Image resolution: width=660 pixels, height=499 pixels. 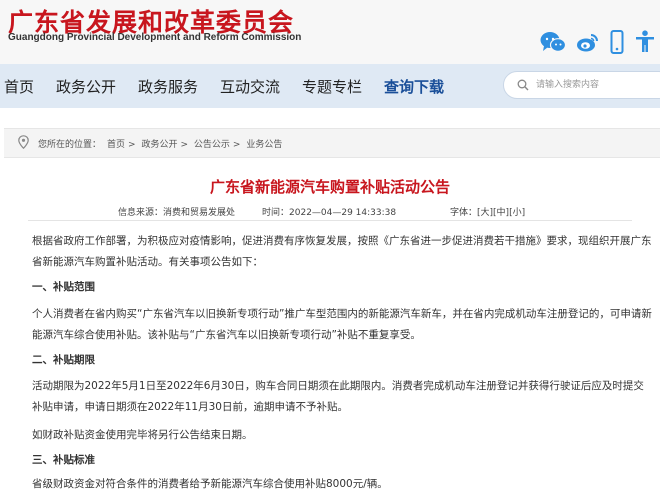 I want to click on location-pin-icon, so click(x=23, y=142).